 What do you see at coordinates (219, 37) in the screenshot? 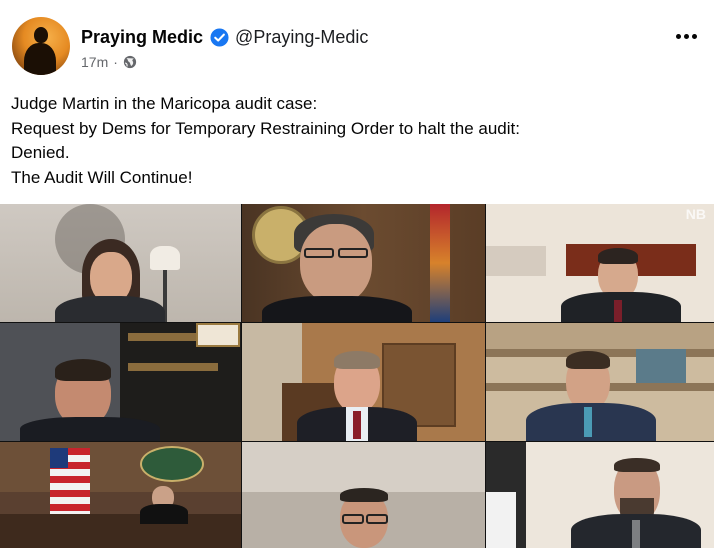
I see `verified-badge-icon` at bounding box center [219, 37].